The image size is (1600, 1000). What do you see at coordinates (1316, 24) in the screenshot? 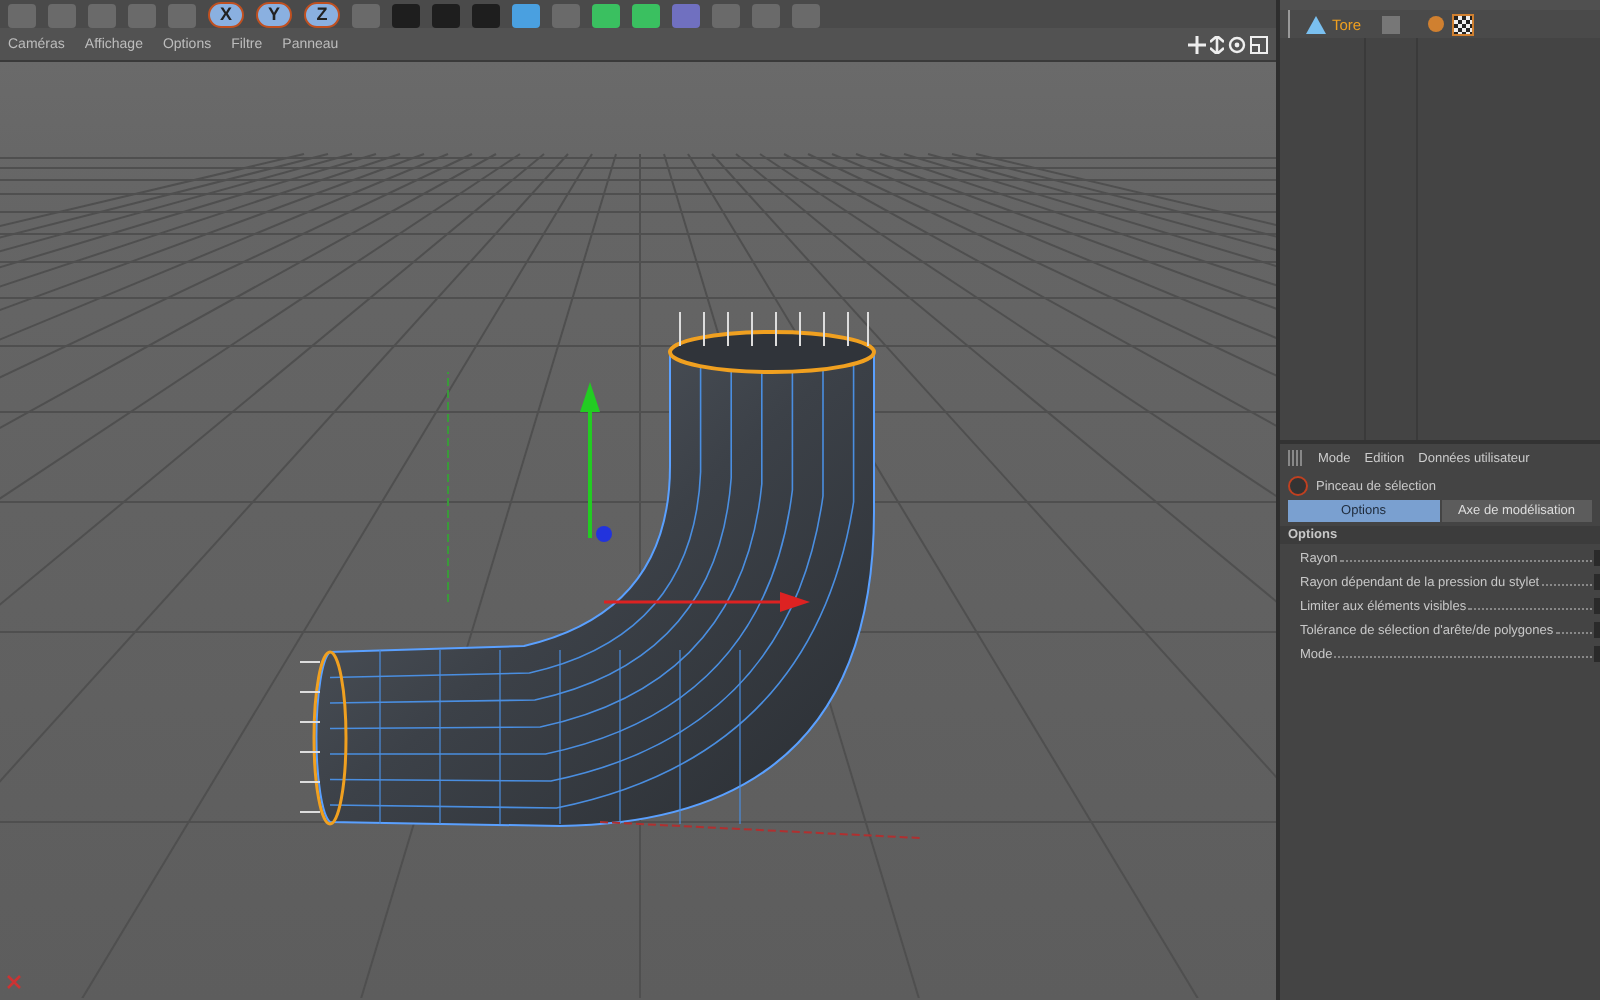
I see `torus-icon` at bounding box center [1316, 24].